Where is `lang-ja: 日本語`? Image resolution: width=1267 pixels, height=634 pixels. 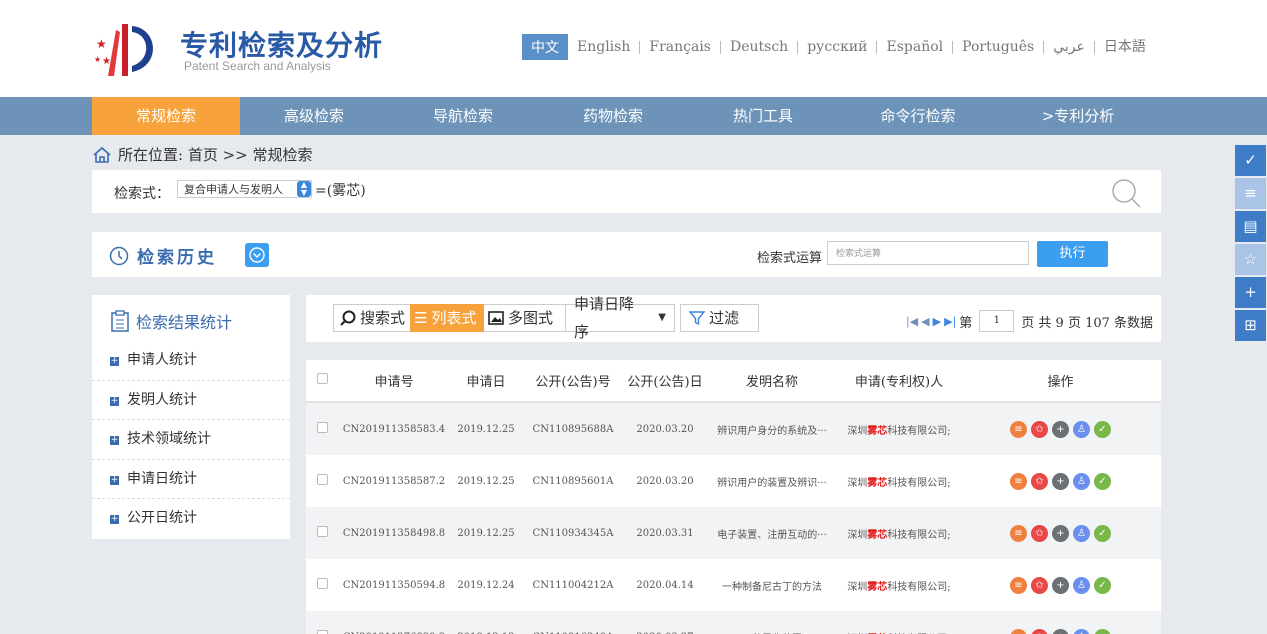
lang-ja: 日本語 is located at coordinates (1124, 47).